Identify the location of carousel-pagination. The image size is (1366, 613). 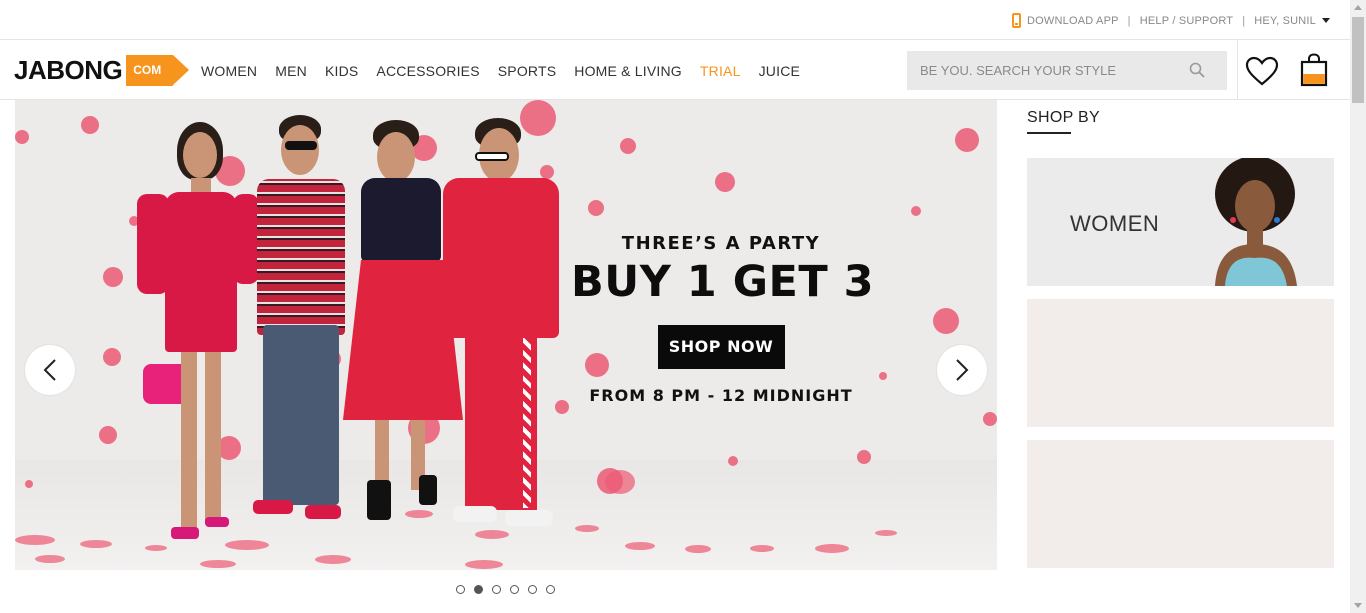
(510, 589).